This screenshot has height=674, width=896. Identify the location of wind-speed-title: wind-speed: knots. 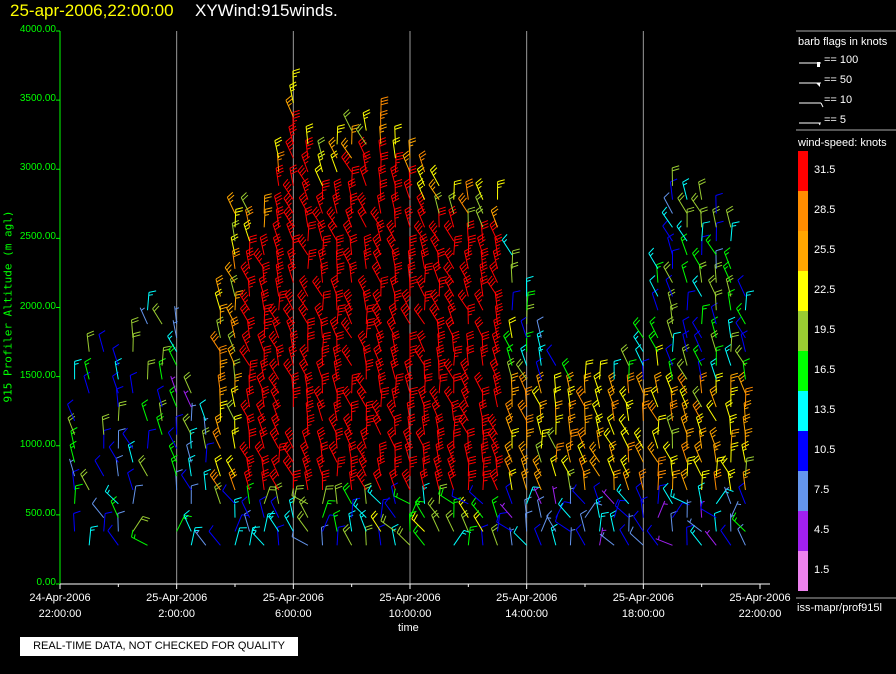
(842, 143).